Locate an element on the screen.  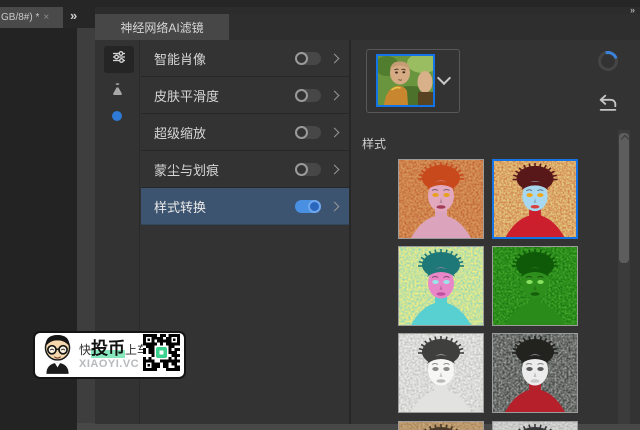
qr-code is located at coordinates (161, 355).